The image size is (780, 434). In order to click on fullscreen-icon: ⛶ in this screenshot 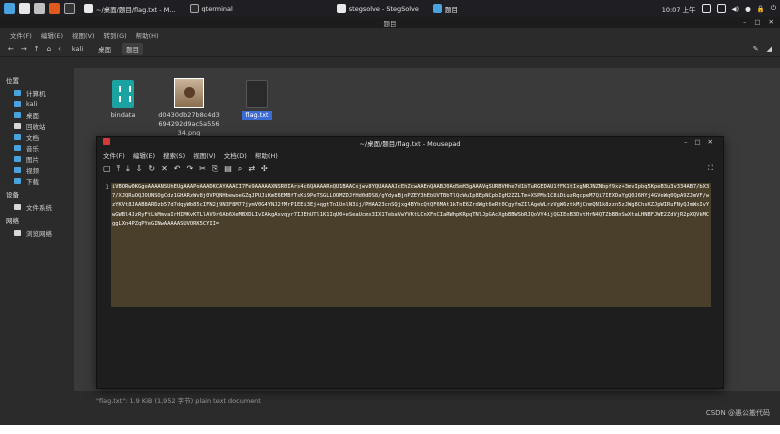, I will do `click(715, 168)`.